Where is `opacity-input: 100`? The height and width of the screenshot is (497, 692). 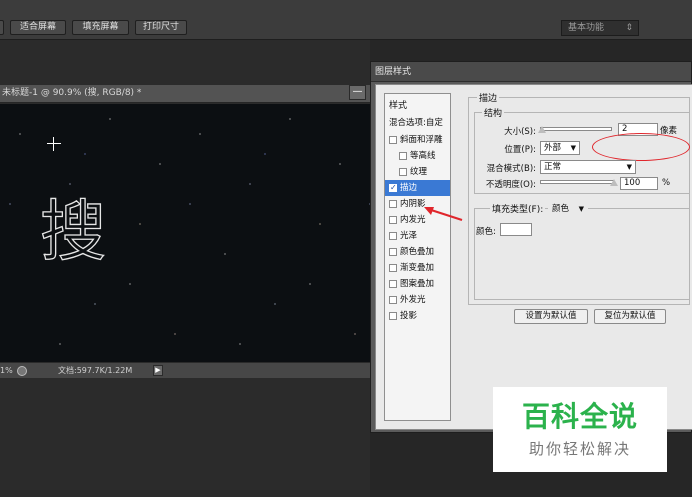 opacity-input: 100 is located at coordinates (639, 183).